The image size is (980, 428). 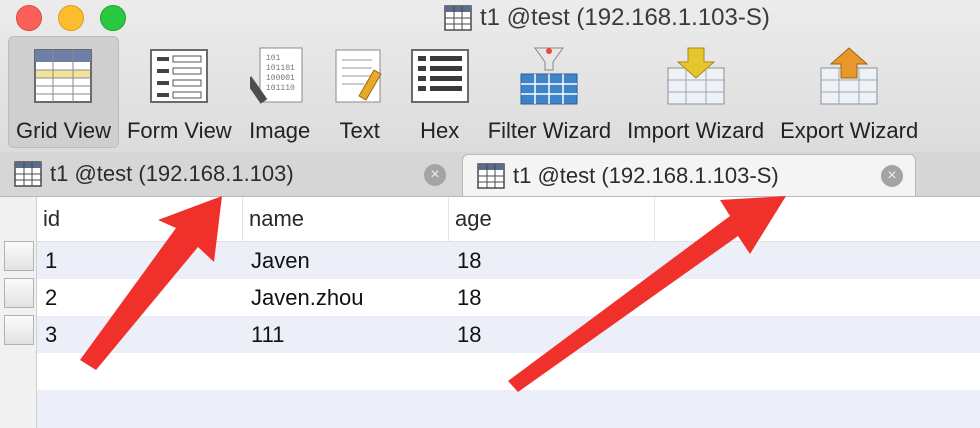 I want to click on table-row: 2 Javen.zhou 18, so click(x=508, y=297).